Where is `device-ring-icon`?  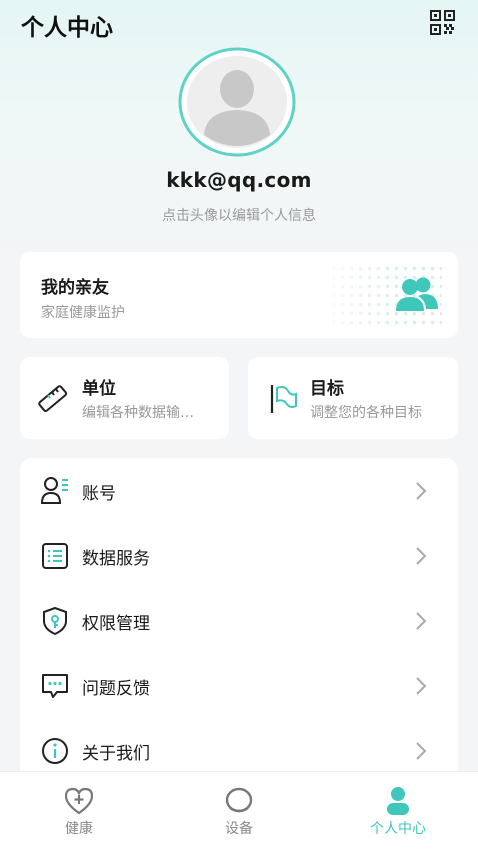
device-ring-icon is located at coordinates (239, 800).